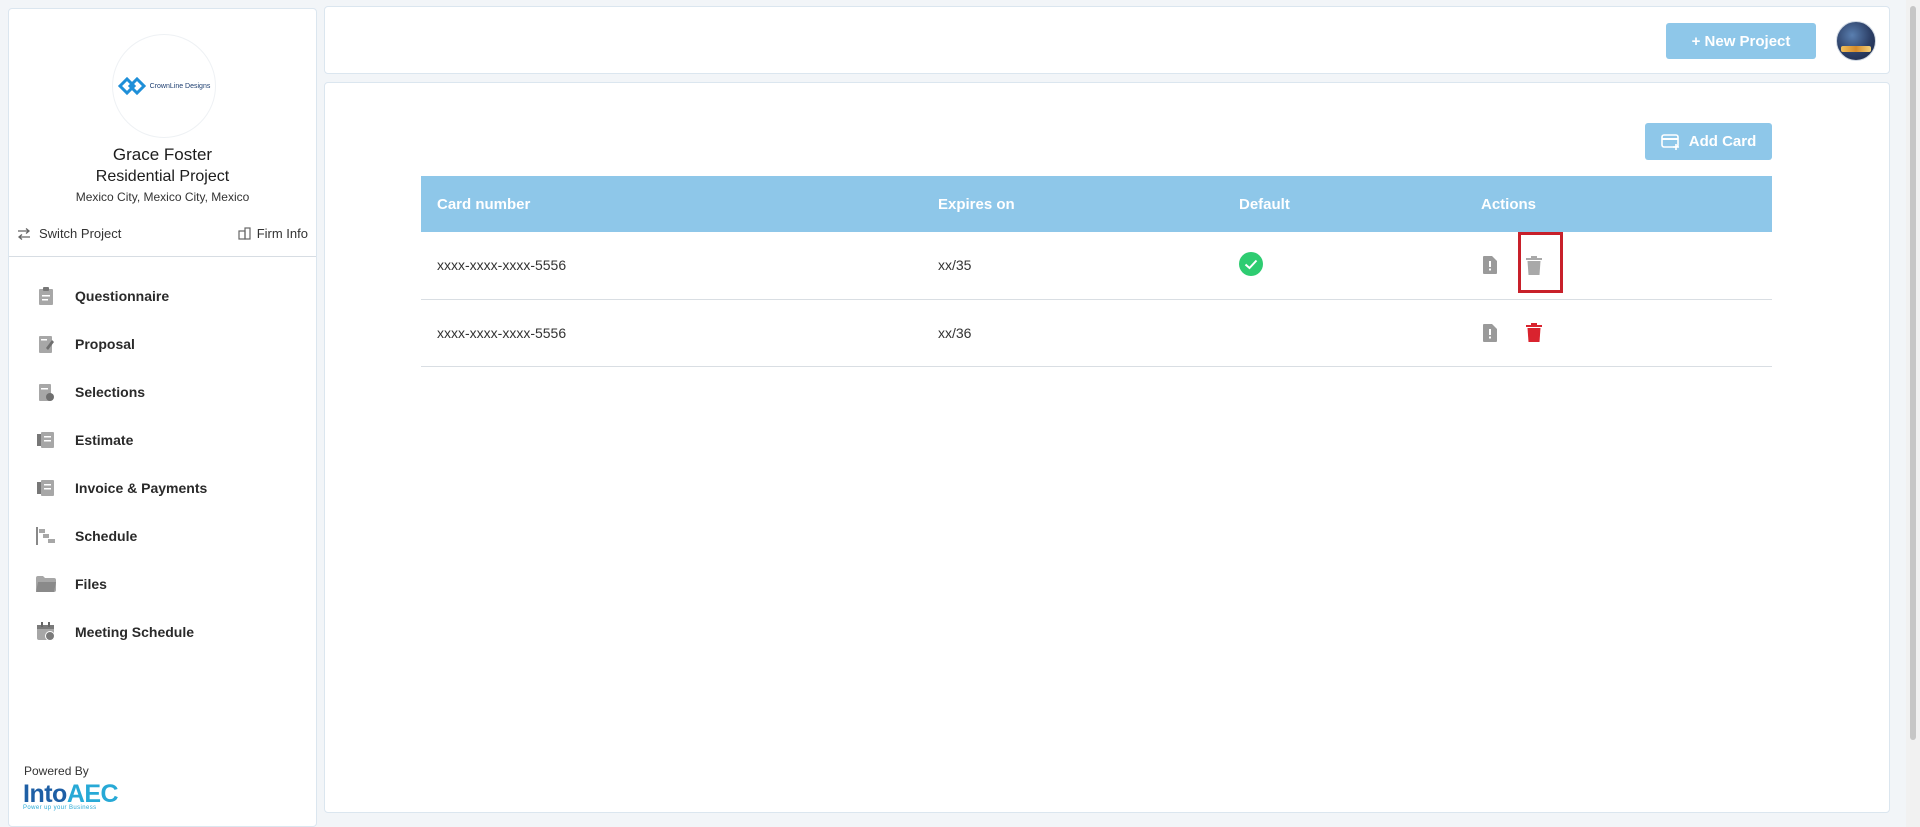 This screenshot has width=1920, height=827. I want to click on swap-arrows-icon, so click(24, 233).